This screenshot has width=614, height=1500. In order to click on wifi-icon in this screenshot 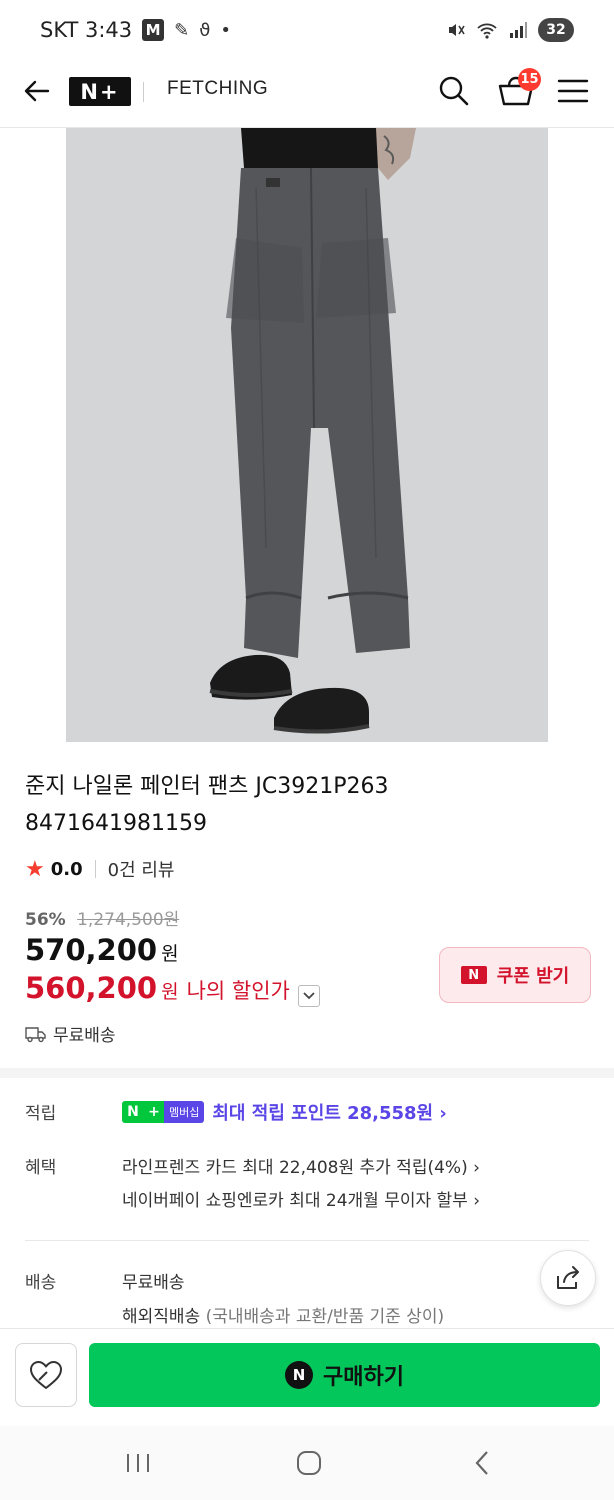, I will do `click(487, 31)`.